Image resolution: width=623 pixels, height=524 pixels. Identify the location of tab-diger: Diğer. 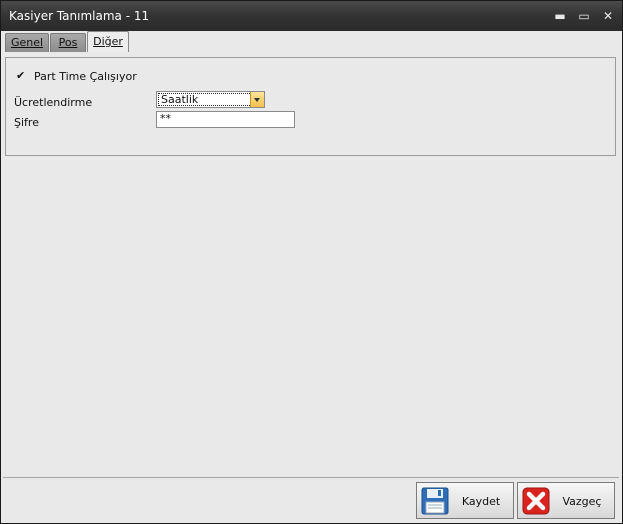
(108, 41).